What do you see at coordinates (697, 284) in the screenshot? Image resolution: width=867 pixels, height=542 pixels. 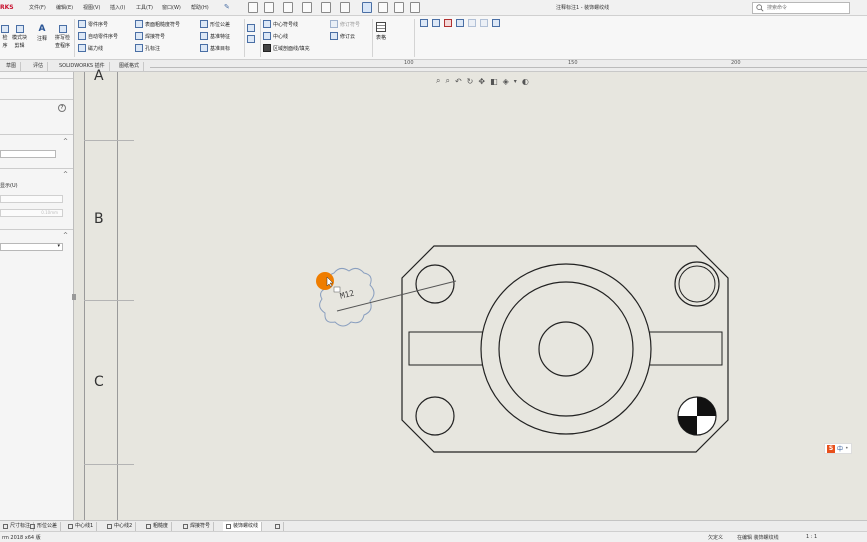 I see `thread-inner-circle` at bounding box center [697, 284].